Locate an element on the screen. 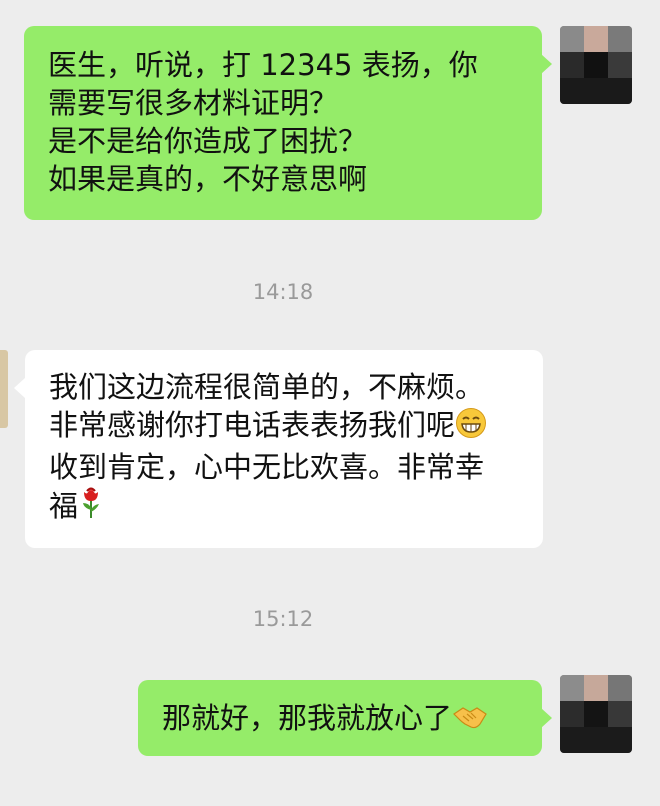  timestamp: 14:18 is located at coordinates (283, 292).